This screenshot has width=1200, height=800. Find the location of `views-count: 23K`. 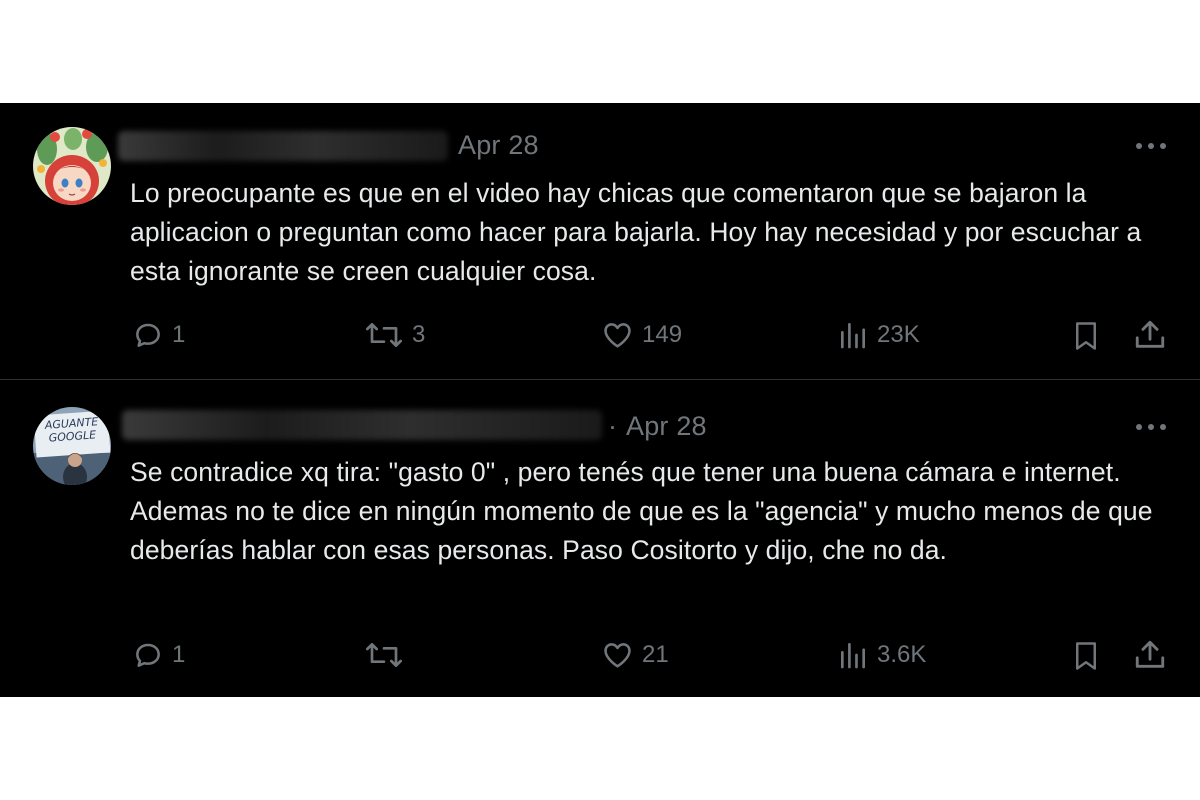

views-count: 23K is located at coordinates (898, 334).